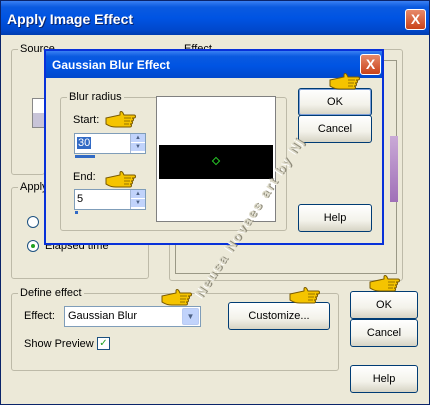  I want to click on blur-radius-label: Blur radius, so click(95, 97).